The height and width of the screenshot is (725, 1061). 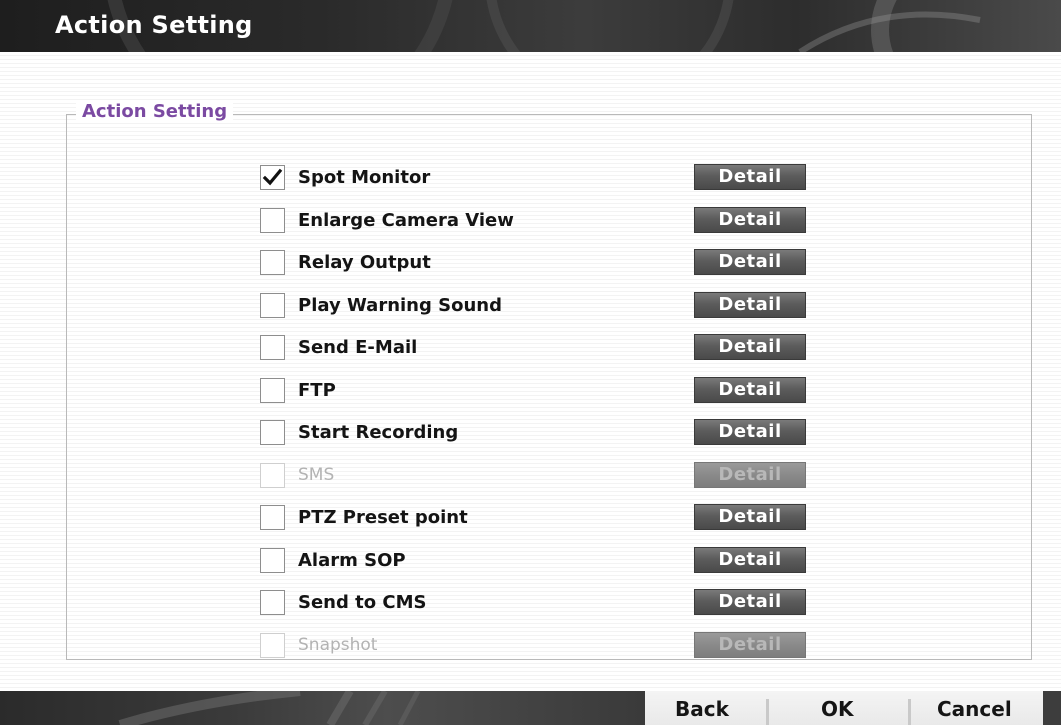 I want to click on checkbox-spot-monitor, so click(x=272, y=177).